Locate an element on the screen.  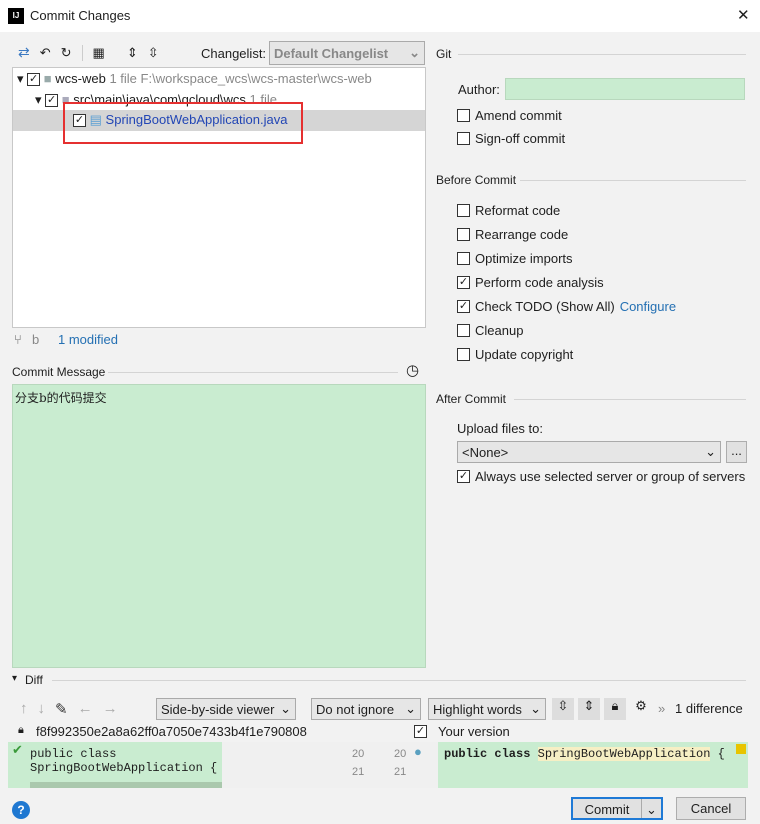
amend-commit-option: Amend commit is located at coordinates (509, 115).